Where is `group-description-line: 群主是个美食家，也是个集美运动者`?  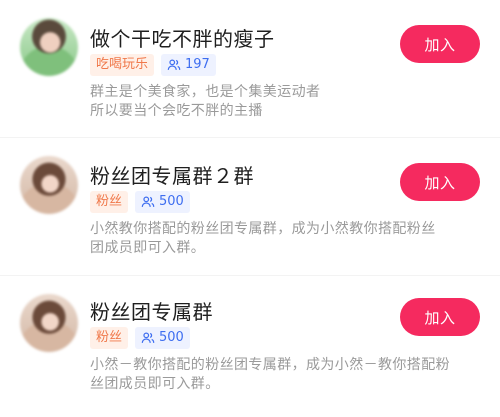
group-description-line: 群主是个美食家，也是个集美运动者 is located at coordinates (205, 92).